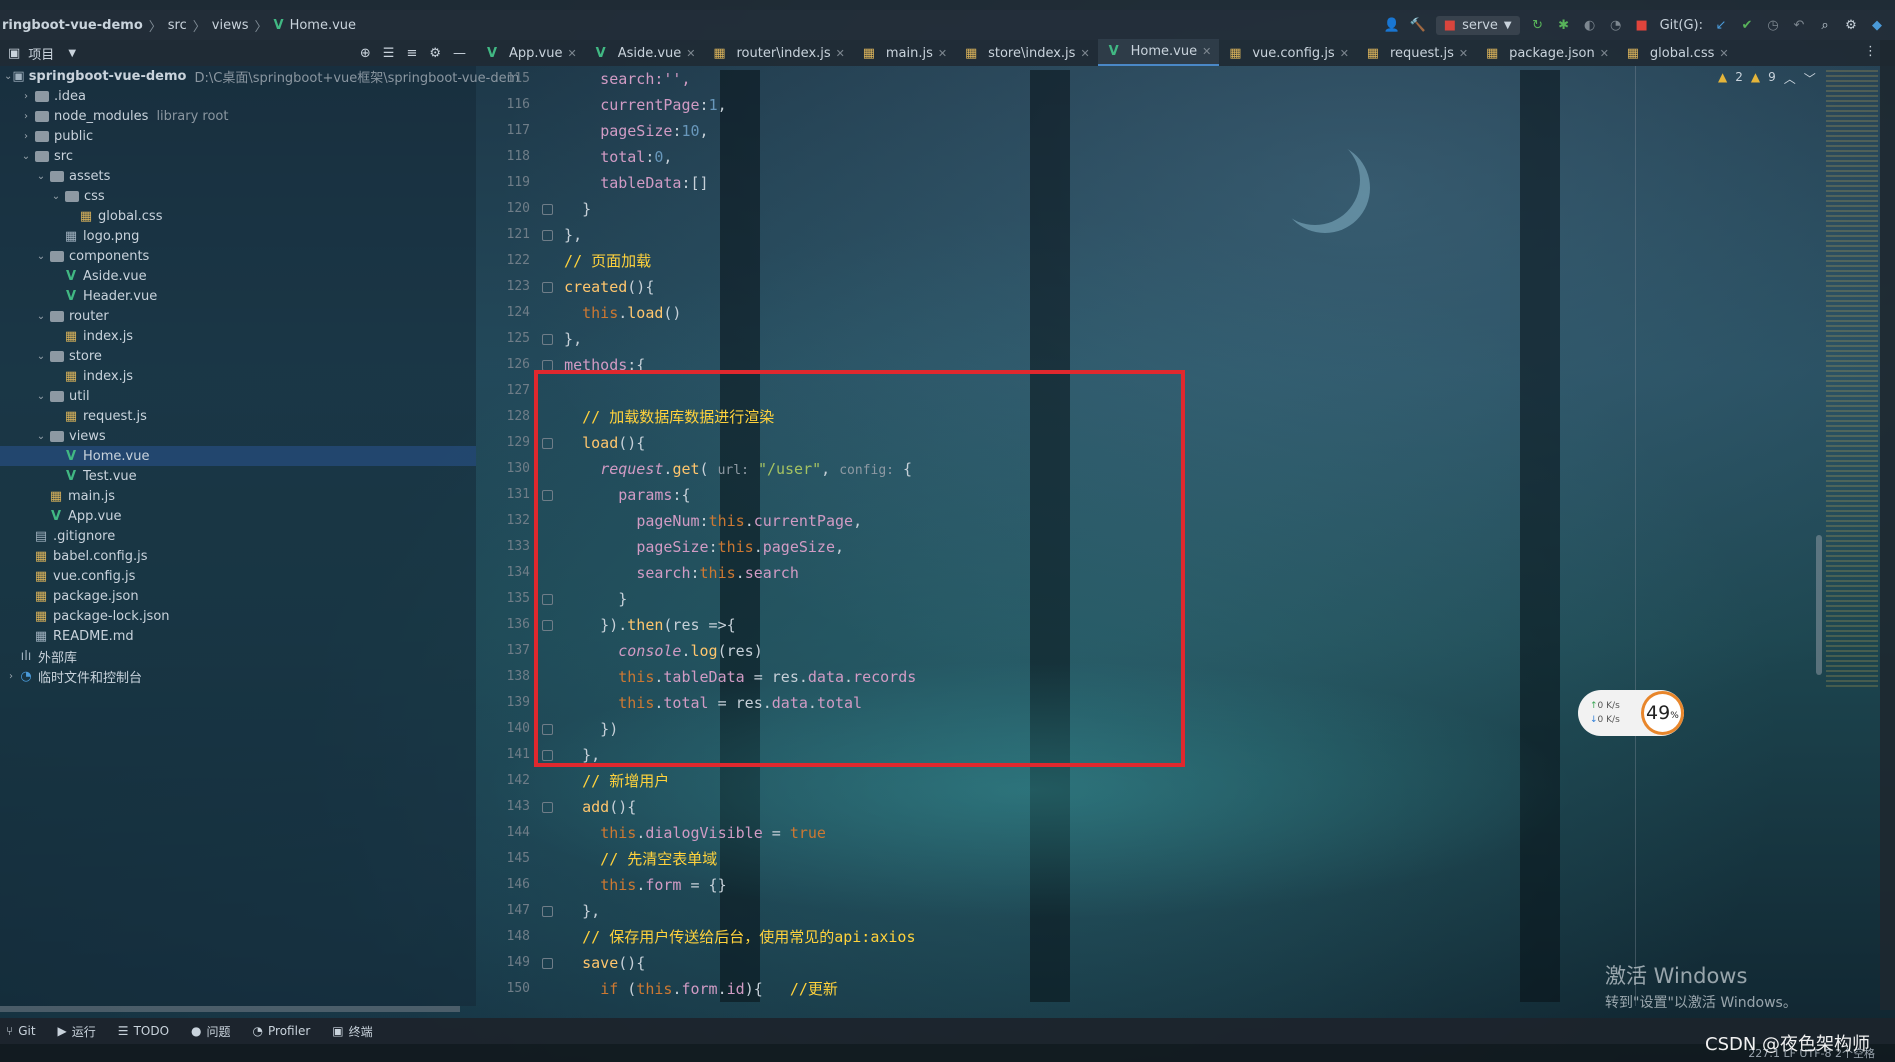 The width and height of the screenshot is (1895, 1062). What do you see at coordinates (1721, 25) in the screenshot?
I see `git-update-icon: ↙` at bounding box center [1721, 25].